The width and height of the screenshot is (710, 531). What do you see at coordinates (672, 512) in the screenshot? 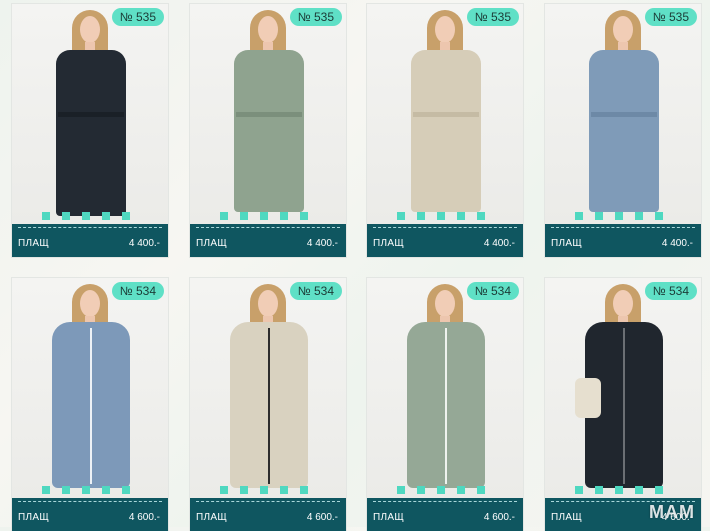
I see `site-watermark: МАМ` at bounding box center [672, 512].